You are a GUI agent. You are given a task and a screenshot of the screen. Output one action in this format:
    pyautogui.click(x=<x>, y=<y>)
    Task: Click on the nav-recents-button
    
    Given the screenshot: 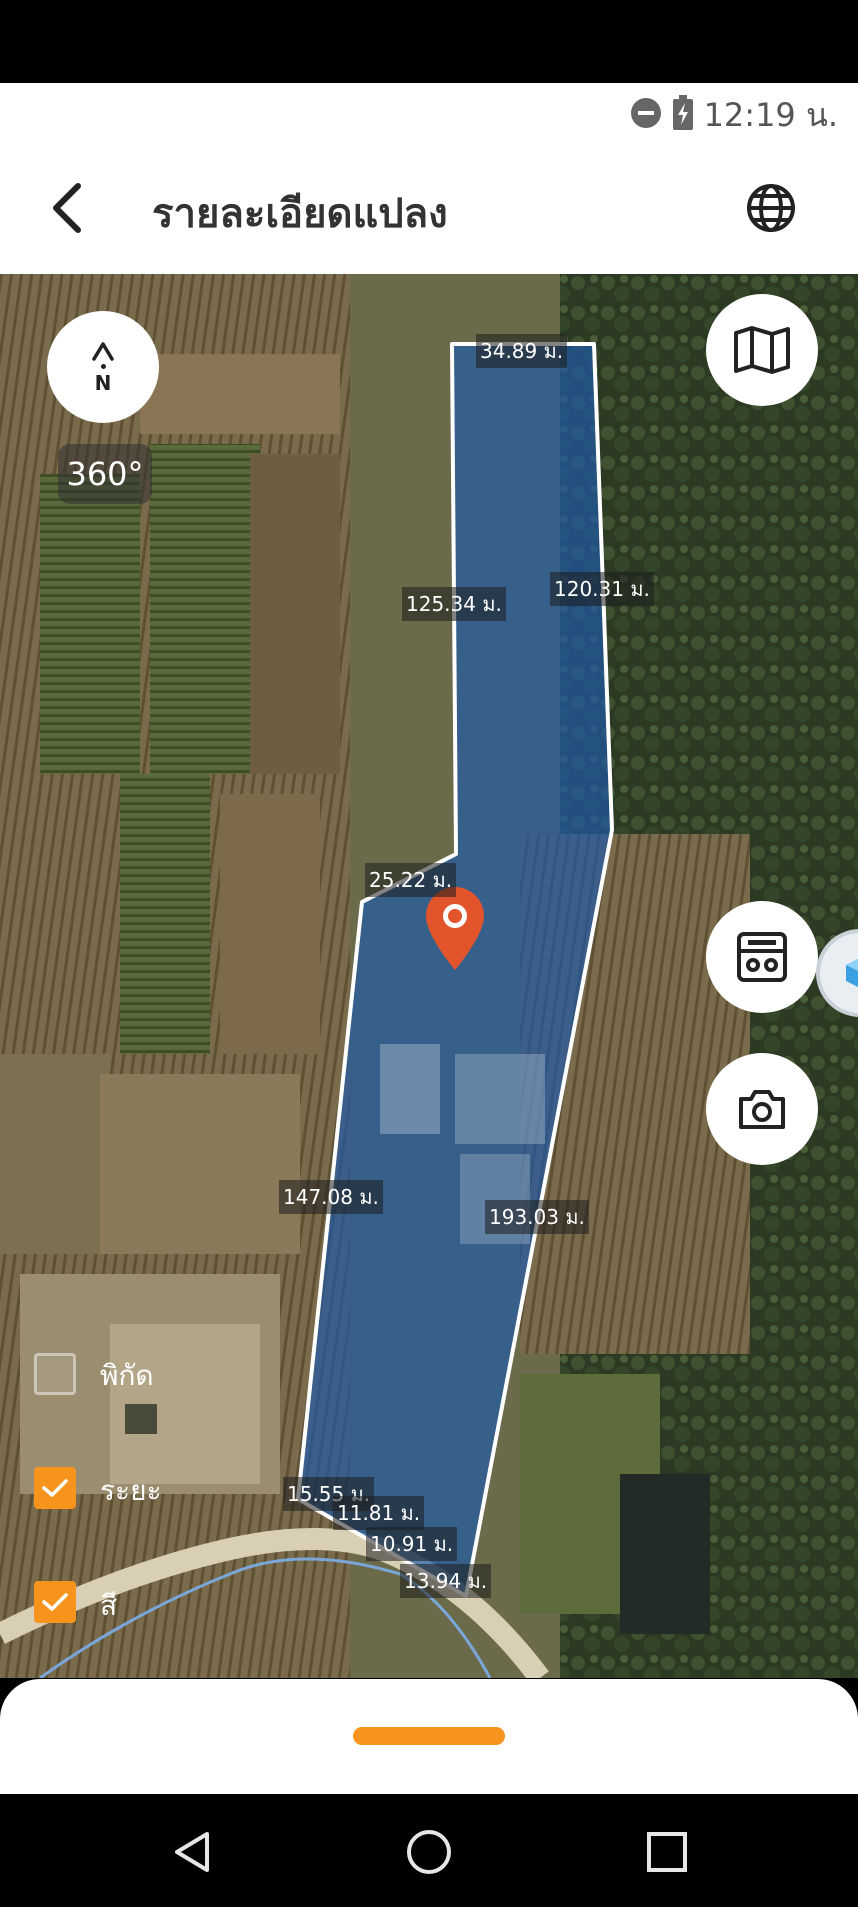 What is the action you would take?
    pyautogui.click(x=667, y=1852)
    